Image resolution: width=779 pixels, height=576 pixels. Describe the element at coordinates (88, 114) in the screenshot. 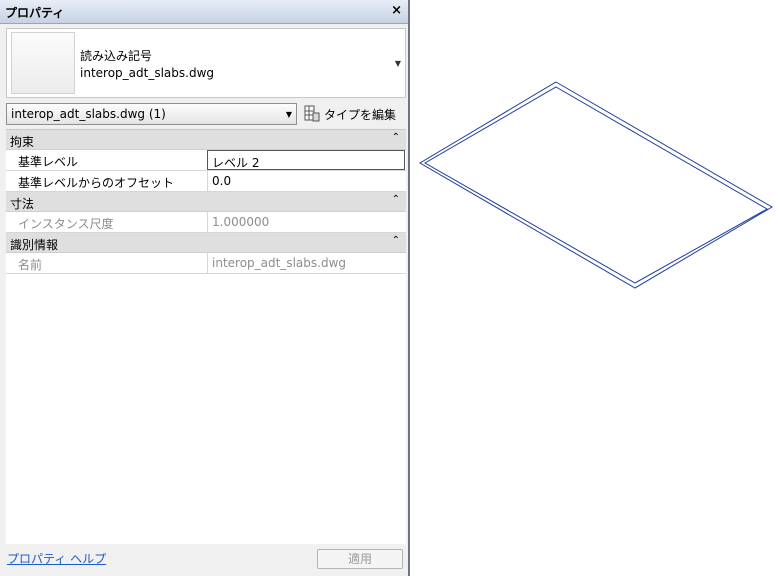

I see `instance-filter-value: interop_adt_slabs.dwg (1)` at that location.